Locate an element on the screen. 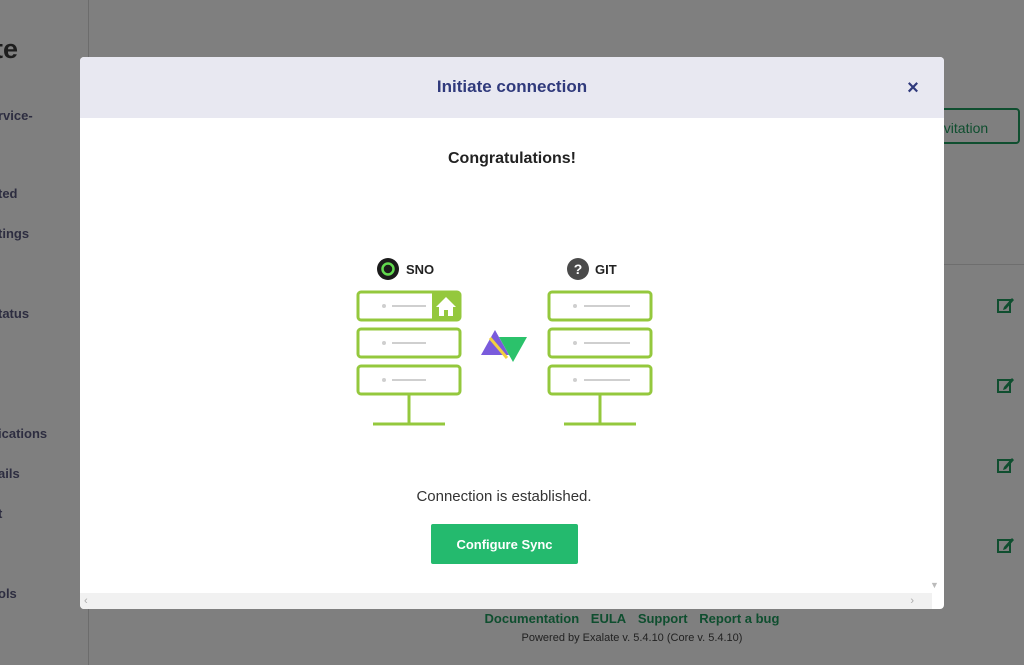  modal-title: Initiate connection is located at coordinates (512, 86).